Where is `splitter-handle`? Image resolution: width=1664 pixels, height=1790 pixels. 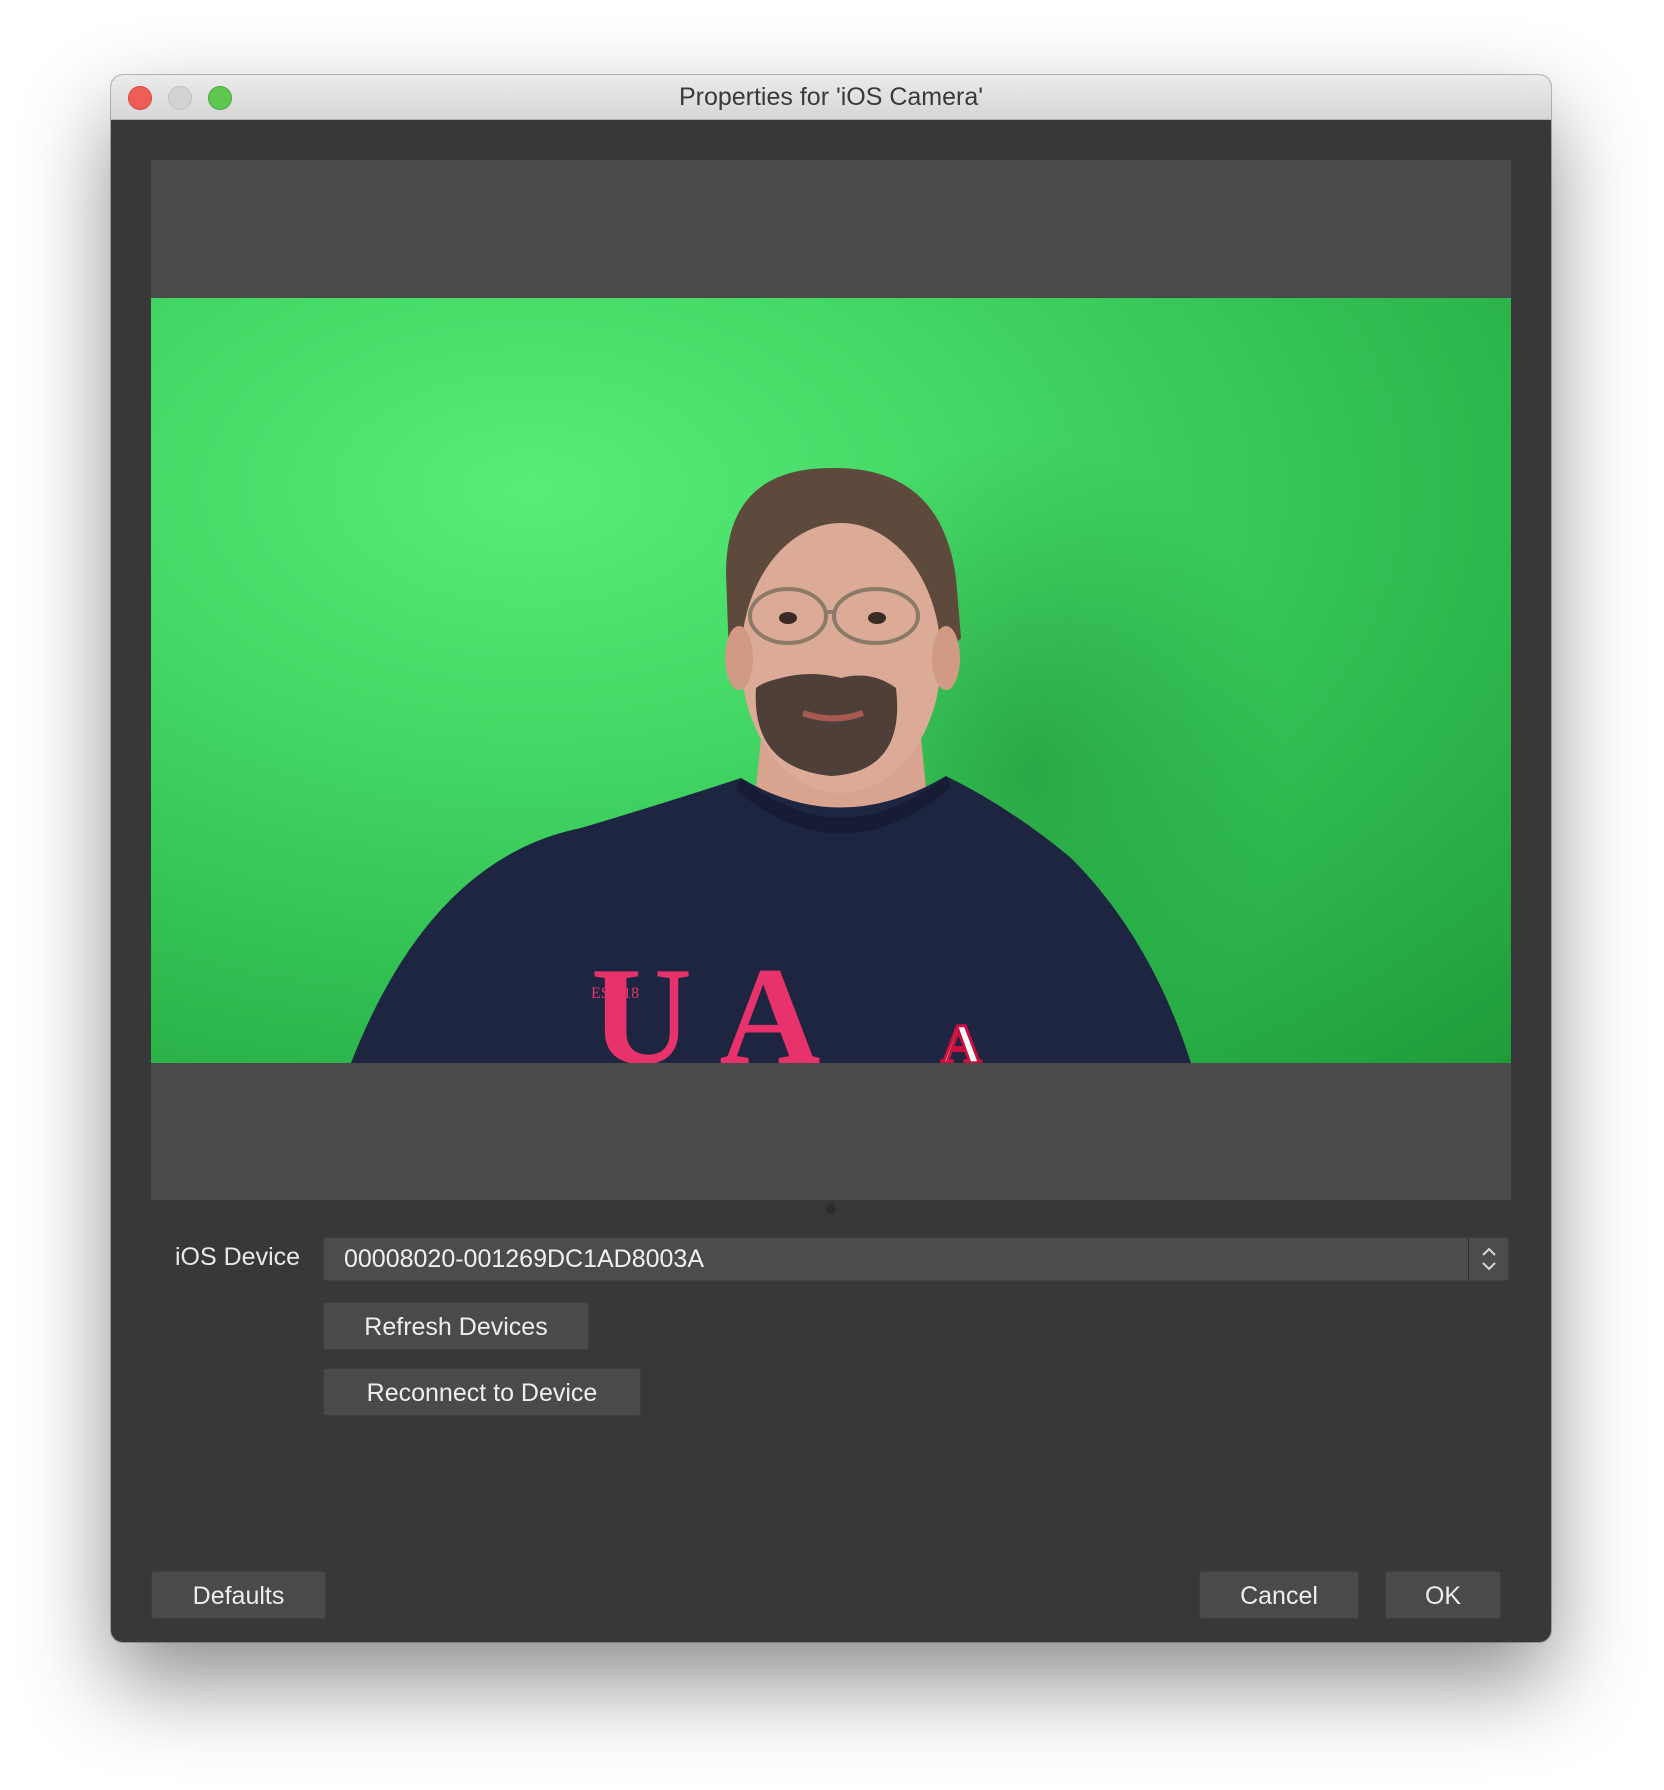 splitter-handle is located at coordinates (831, 1209).